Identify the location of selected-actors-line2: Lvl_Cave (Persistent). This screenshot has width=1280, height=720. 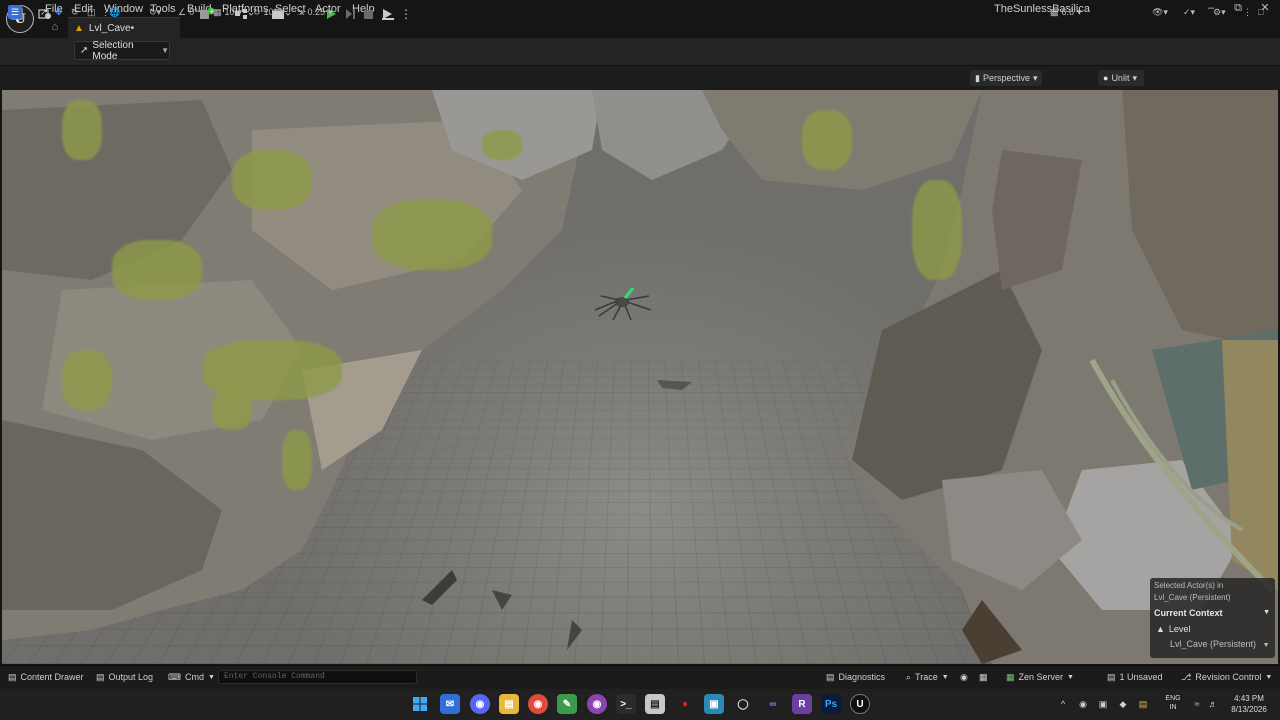
(1213, 598).